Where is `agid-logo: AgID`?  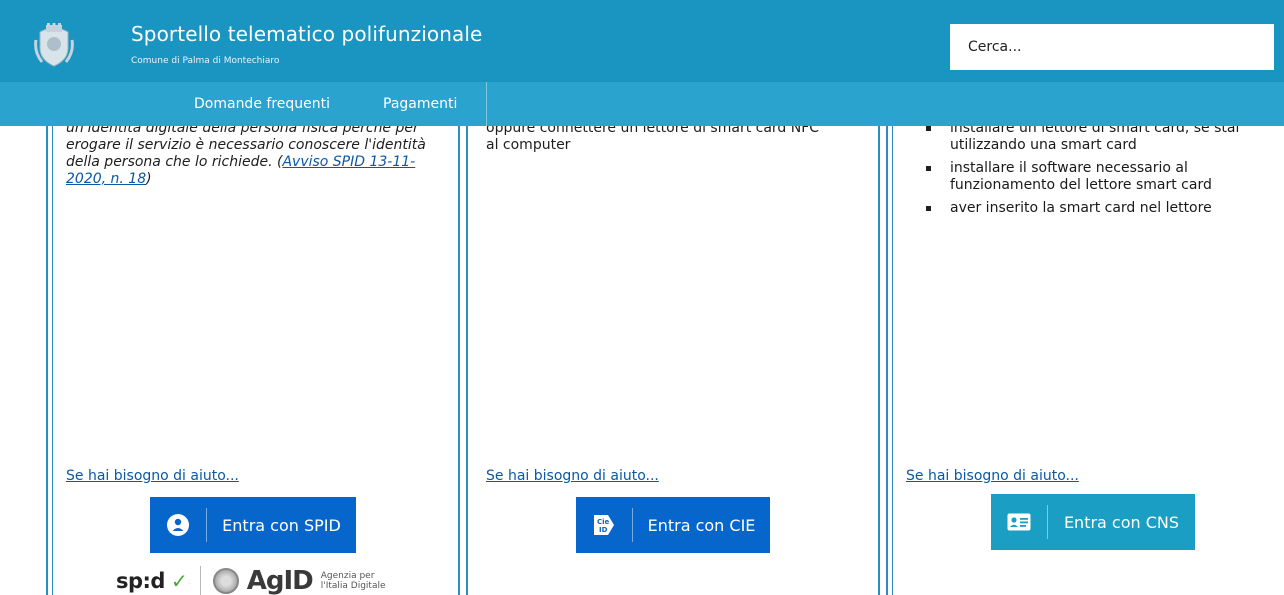 agid-logo: AgID is located at coordinates (280, 580).